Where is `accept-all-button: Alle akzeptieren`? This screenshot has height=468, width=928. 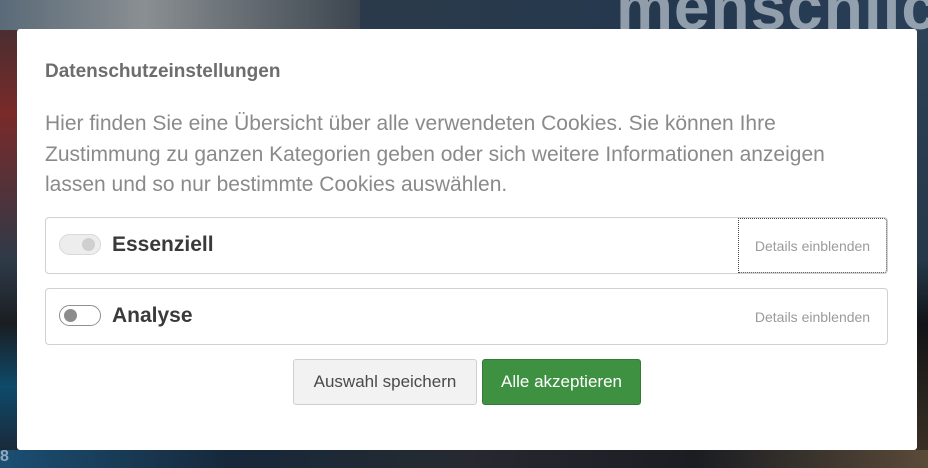 accept-all-button: Alle akzeptieren is located at coordinates (561, 382).